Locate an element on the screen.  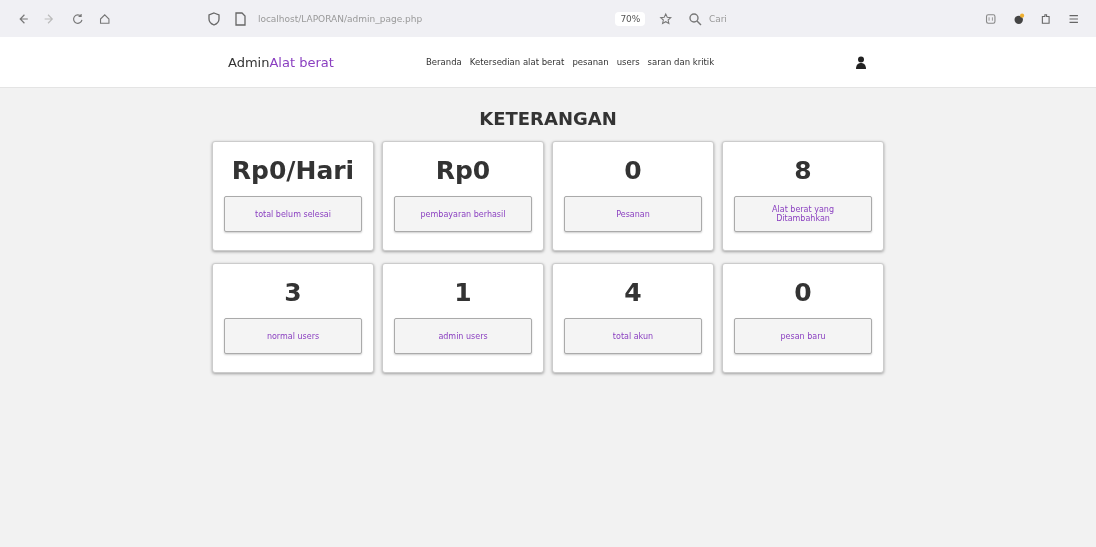
user-icon is located at coordinates (861, 62).